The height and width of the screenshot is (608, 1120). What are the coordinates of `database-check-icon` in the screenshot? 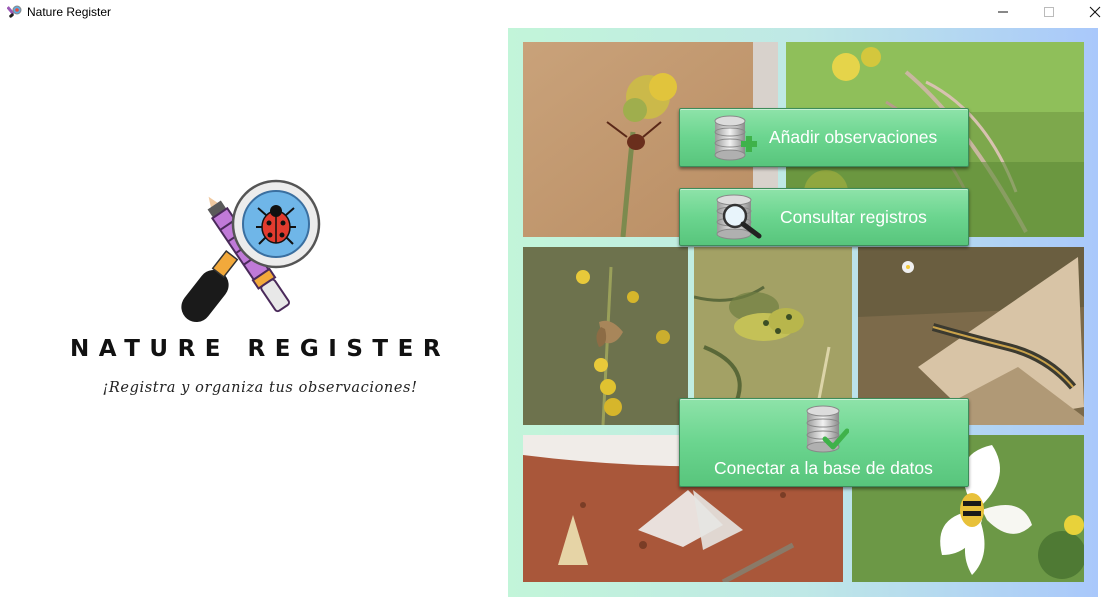 It's located at (827, 431).